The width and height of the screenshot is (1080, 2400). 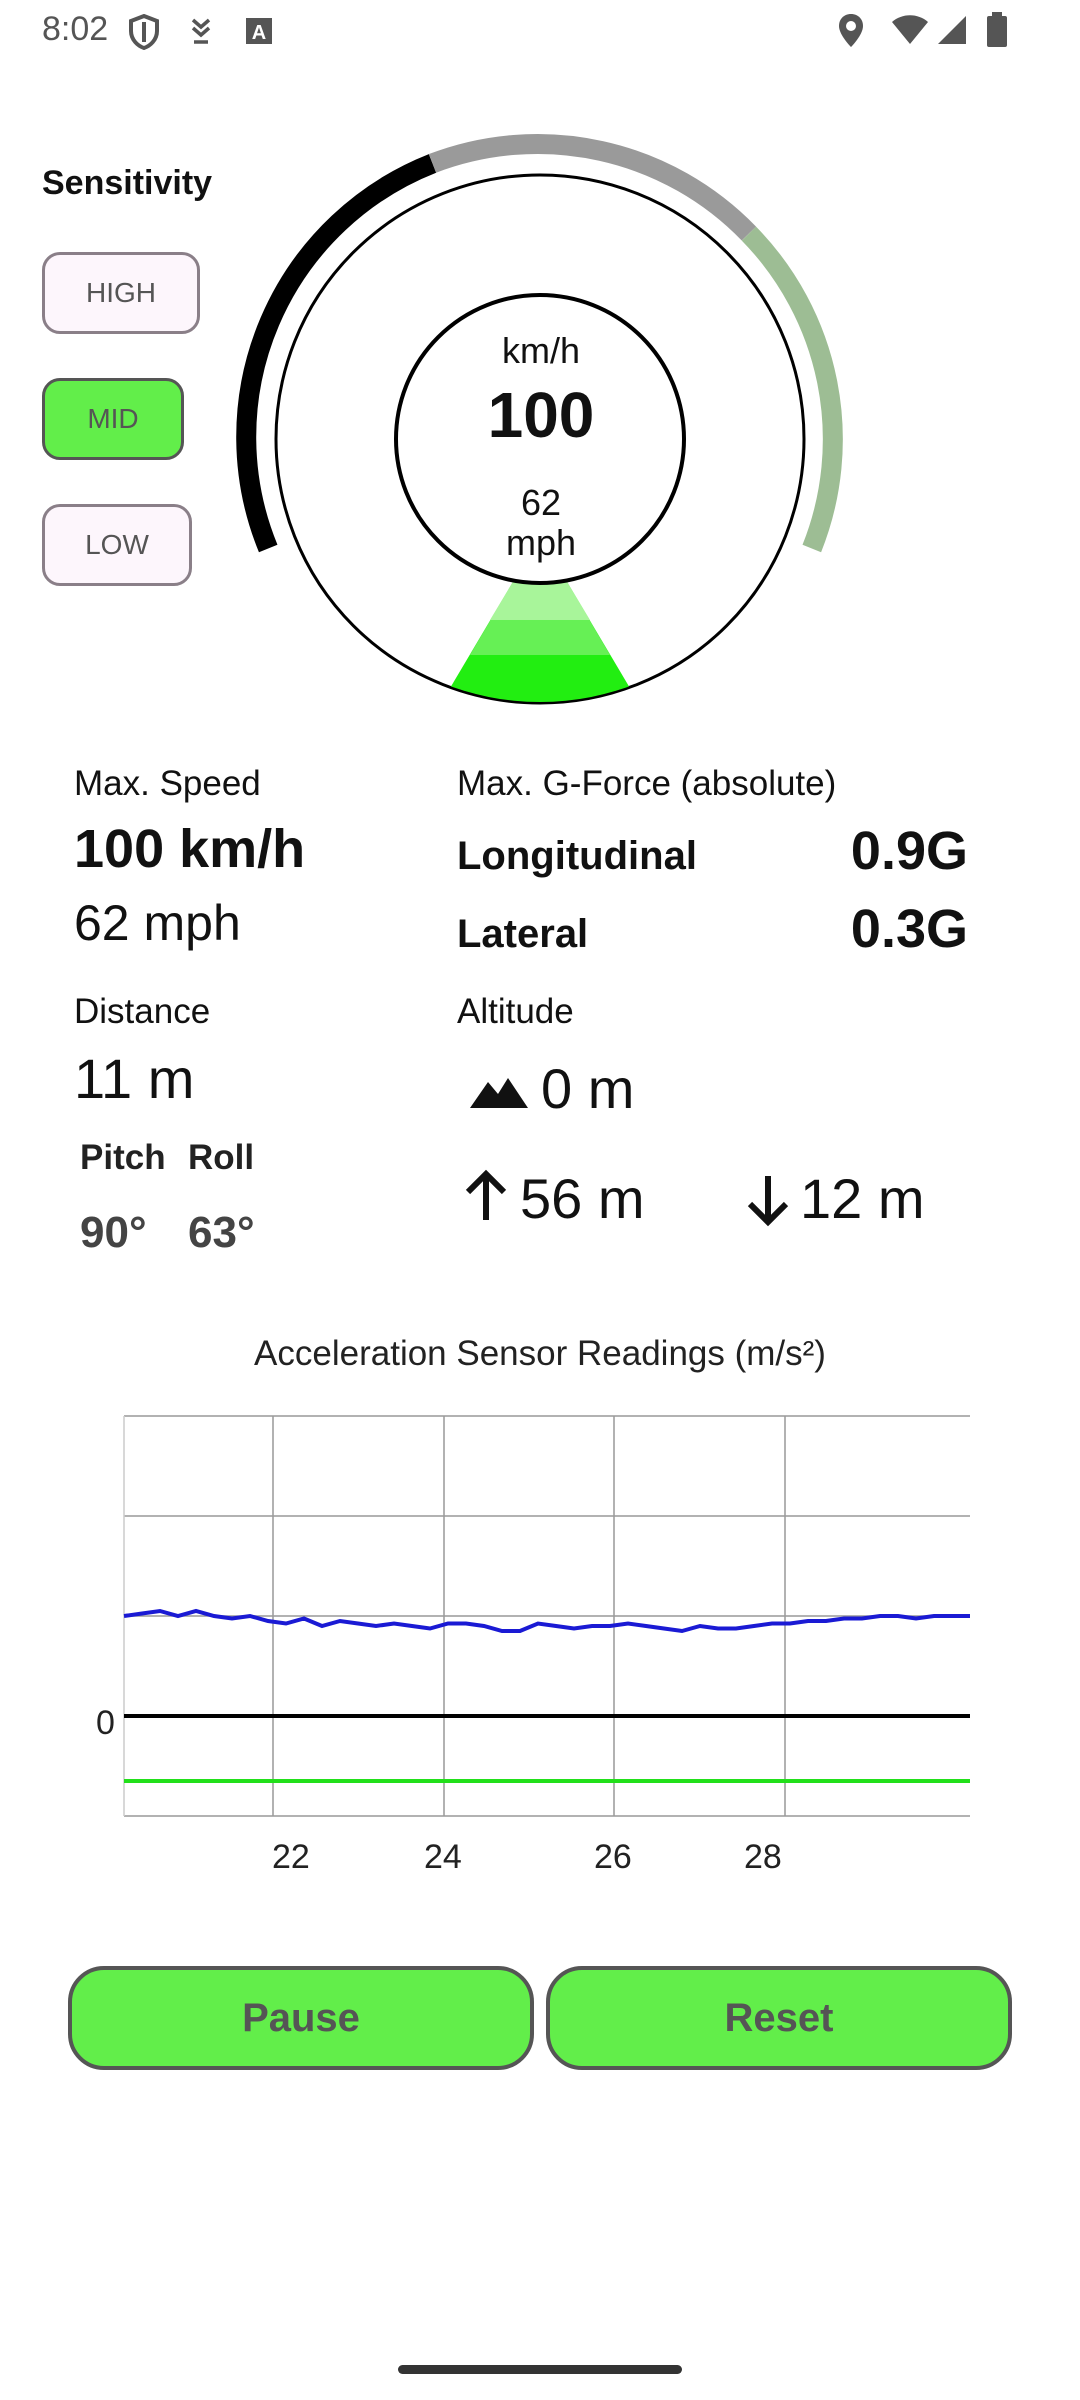 I want to click on mountain-icon, so click(x=499, y=1093).